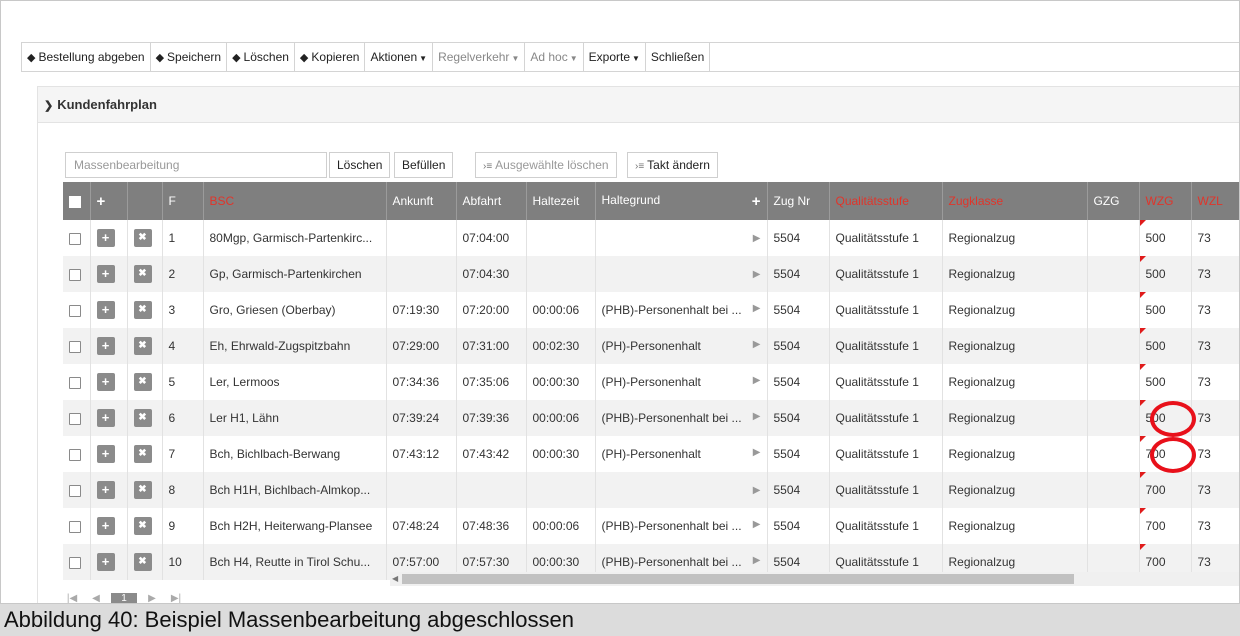 The image size is (1240, 636). Describe the element at coordinates (681, 201) in the screenshot. I see `col-haltegrund: Haltegrund +` at that location.